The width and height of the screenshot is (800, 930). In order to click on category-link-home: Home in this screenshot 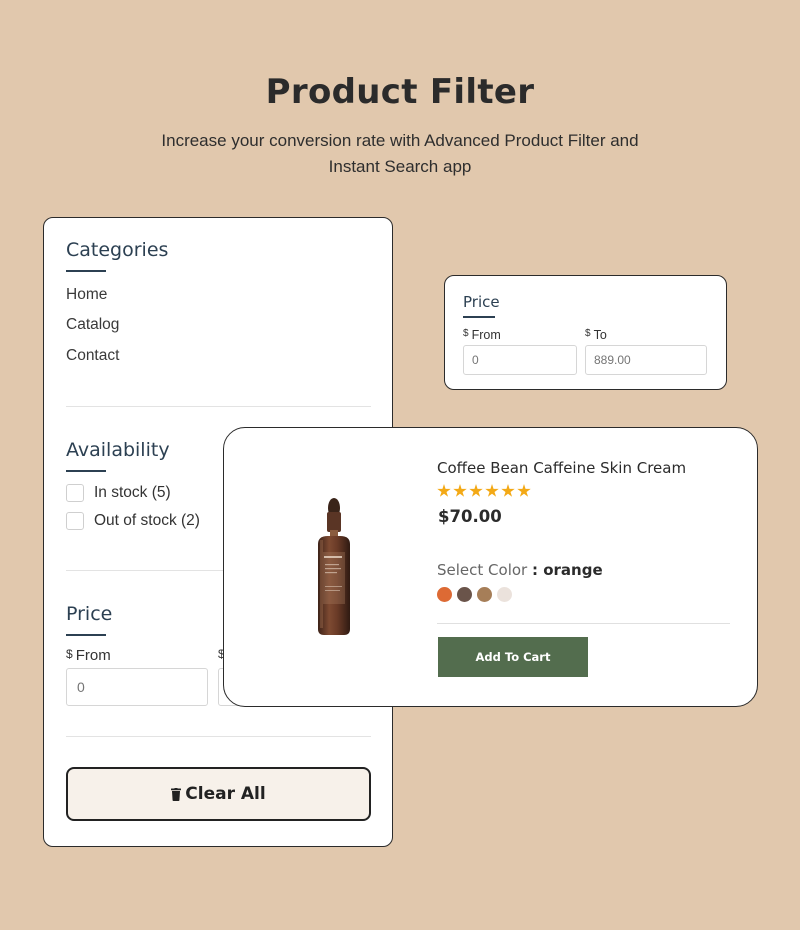, I will do `click(86, 295)`.